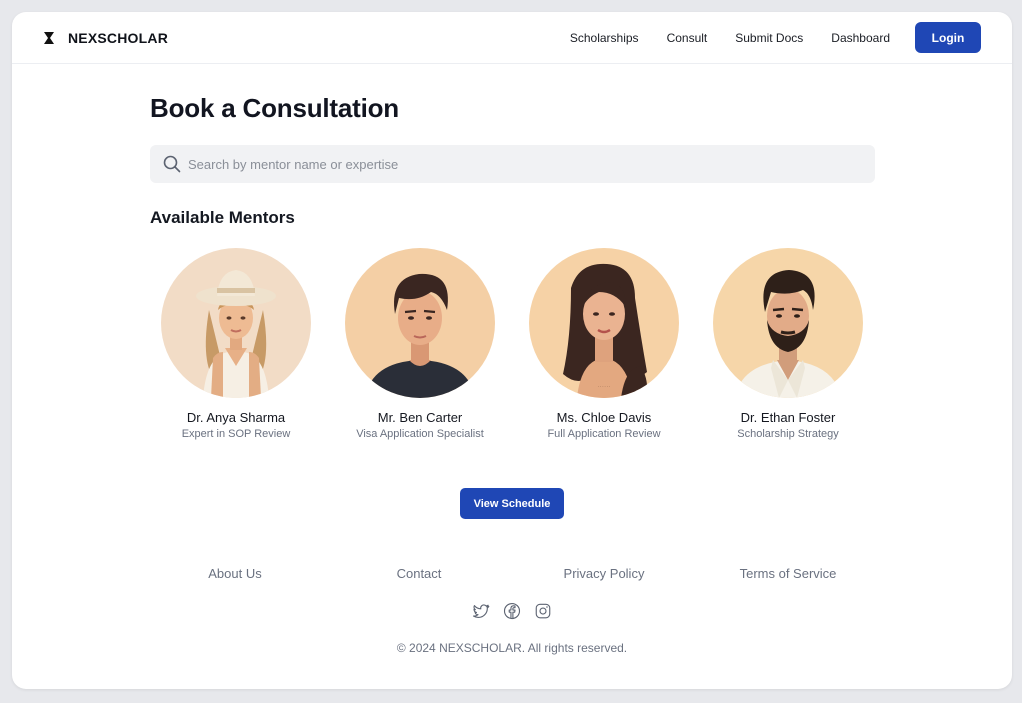  What do you see at coordinates (604, 38) in the screenshot?
I see `nav-scholarships: Scholarships` at bounding box center [604, 38].